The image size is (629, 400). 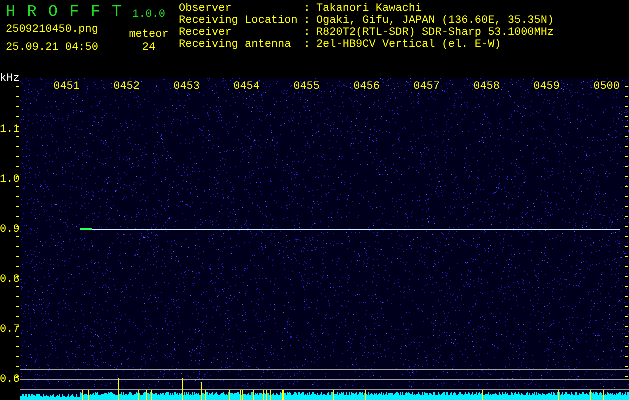 What do you see at coordinates (8, 380) in the screenshot?
I see `frequency-label: 0.6` at bounding box center [8, 380].